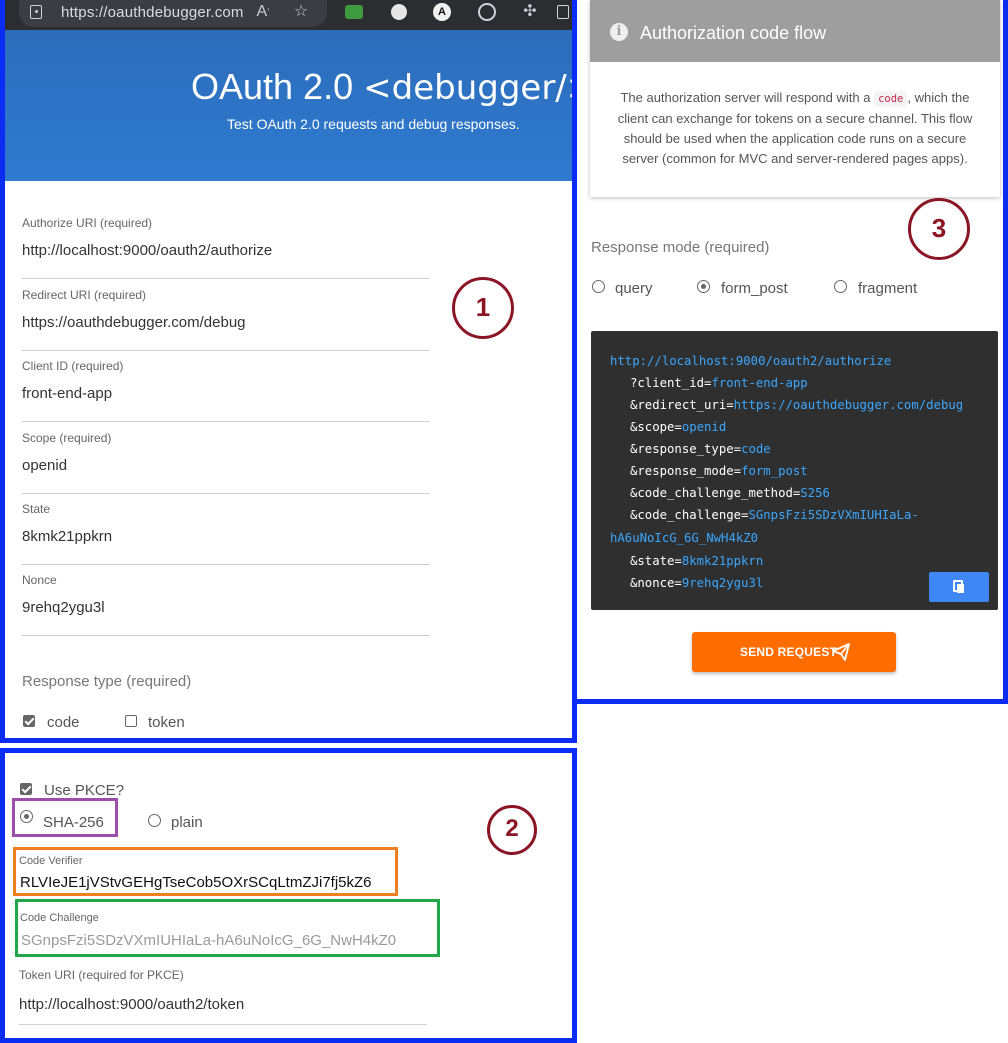  I want to click on extension-round-icon, so click(399, 12).